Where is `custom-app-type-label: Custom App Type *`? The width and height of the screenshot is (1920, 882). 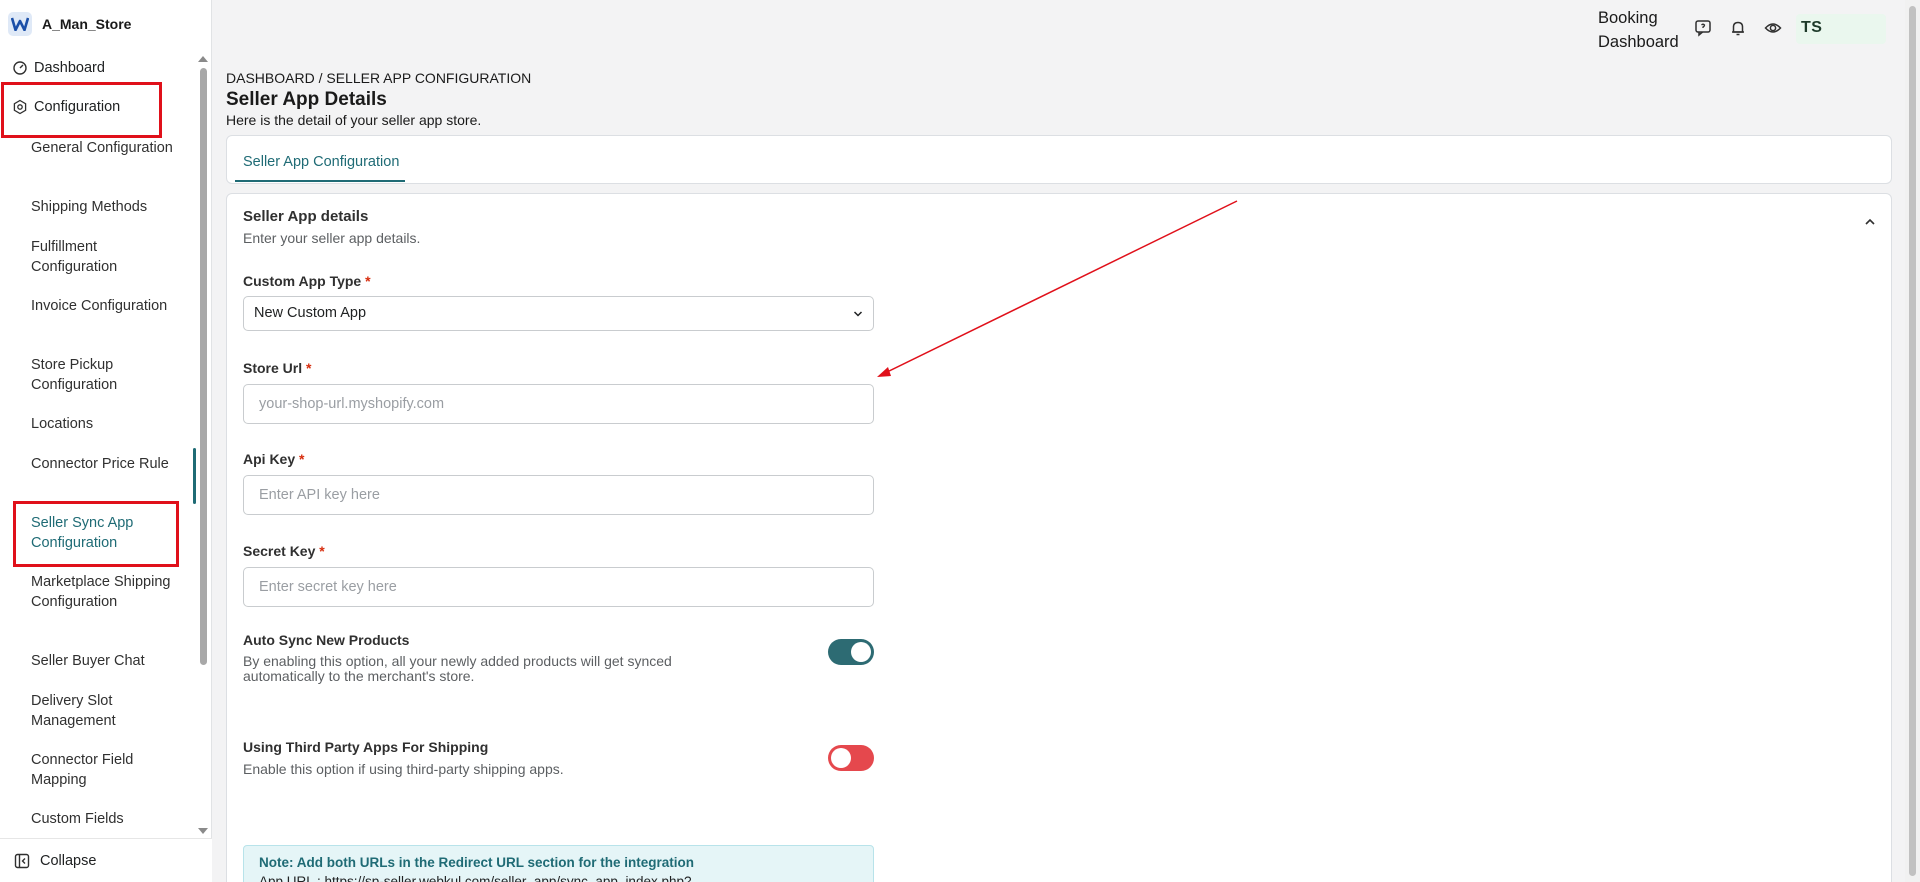
custom-app-type-label: Custom App Type * is located at coordinates (307, 281).